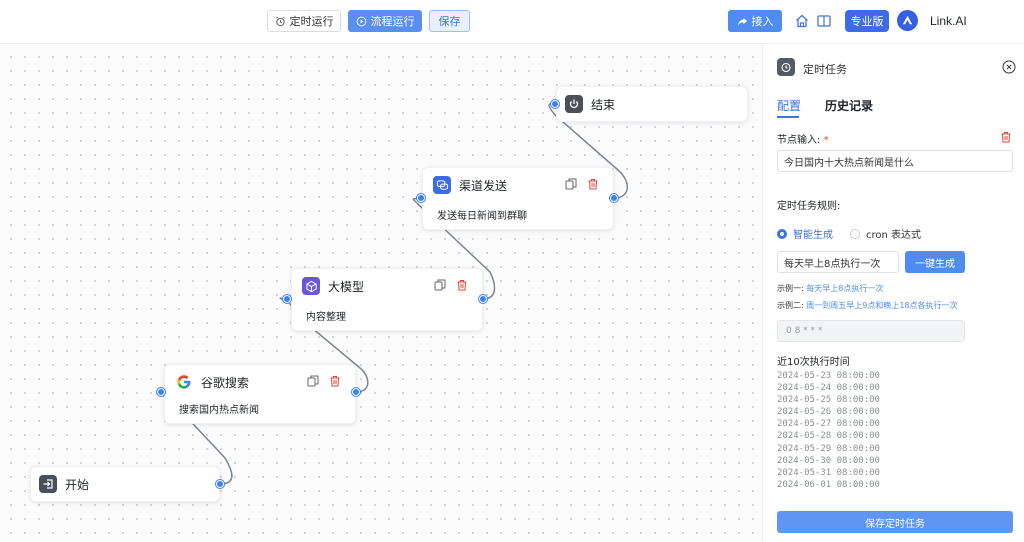 The height and width of the screenshot is (542, 1024). What do you see at coordinates (161, 392) in the screenshot?
I see `node-google-input-port` at bounding box center [161, 392].